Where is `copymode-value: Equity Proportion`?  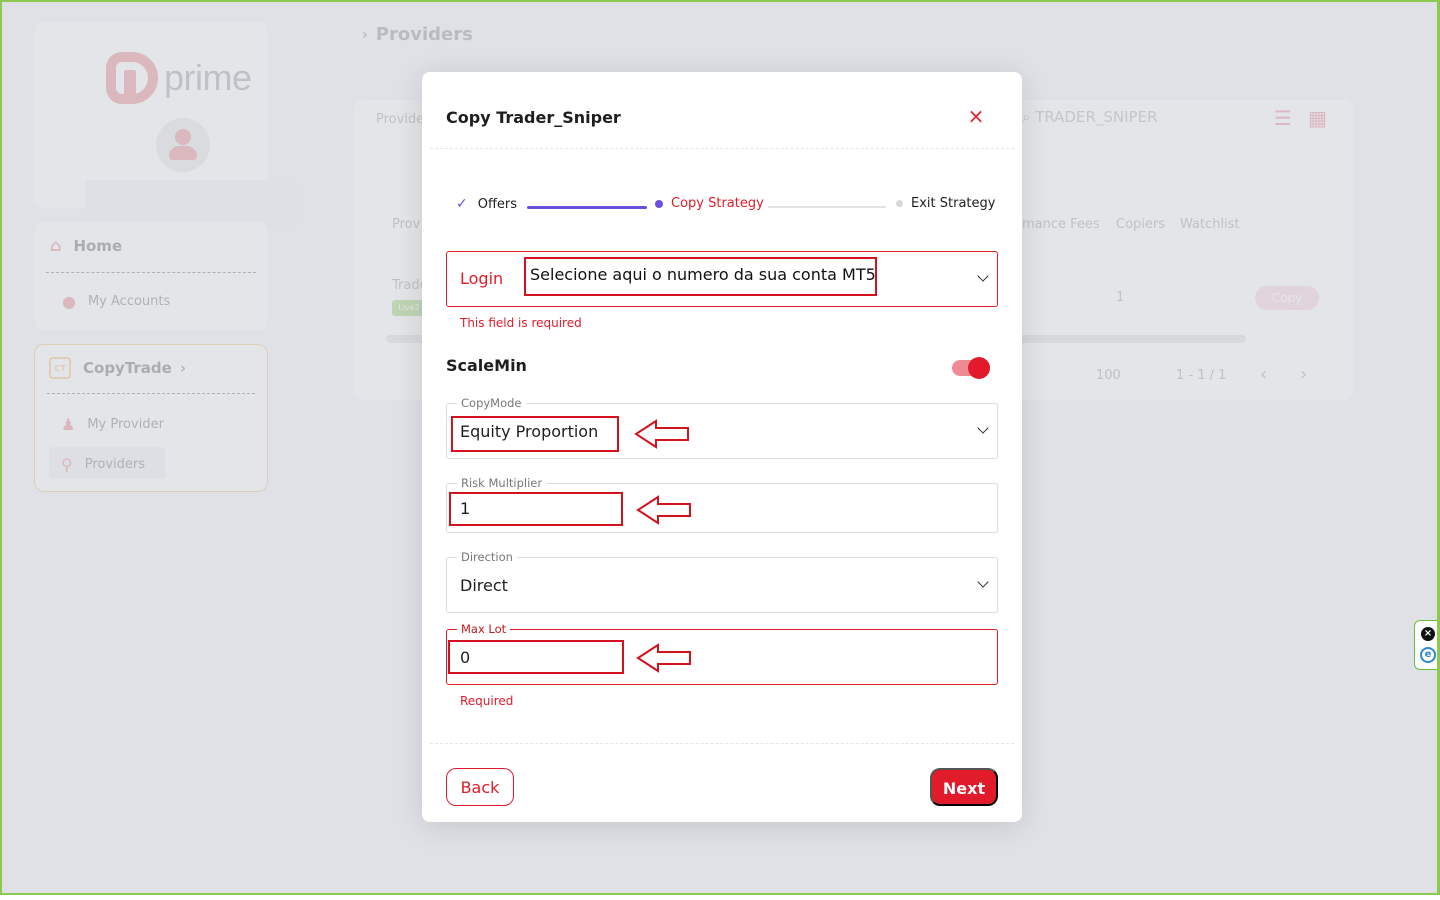
copymode-value: Equity Proportion is located at coordinates (529, 431).